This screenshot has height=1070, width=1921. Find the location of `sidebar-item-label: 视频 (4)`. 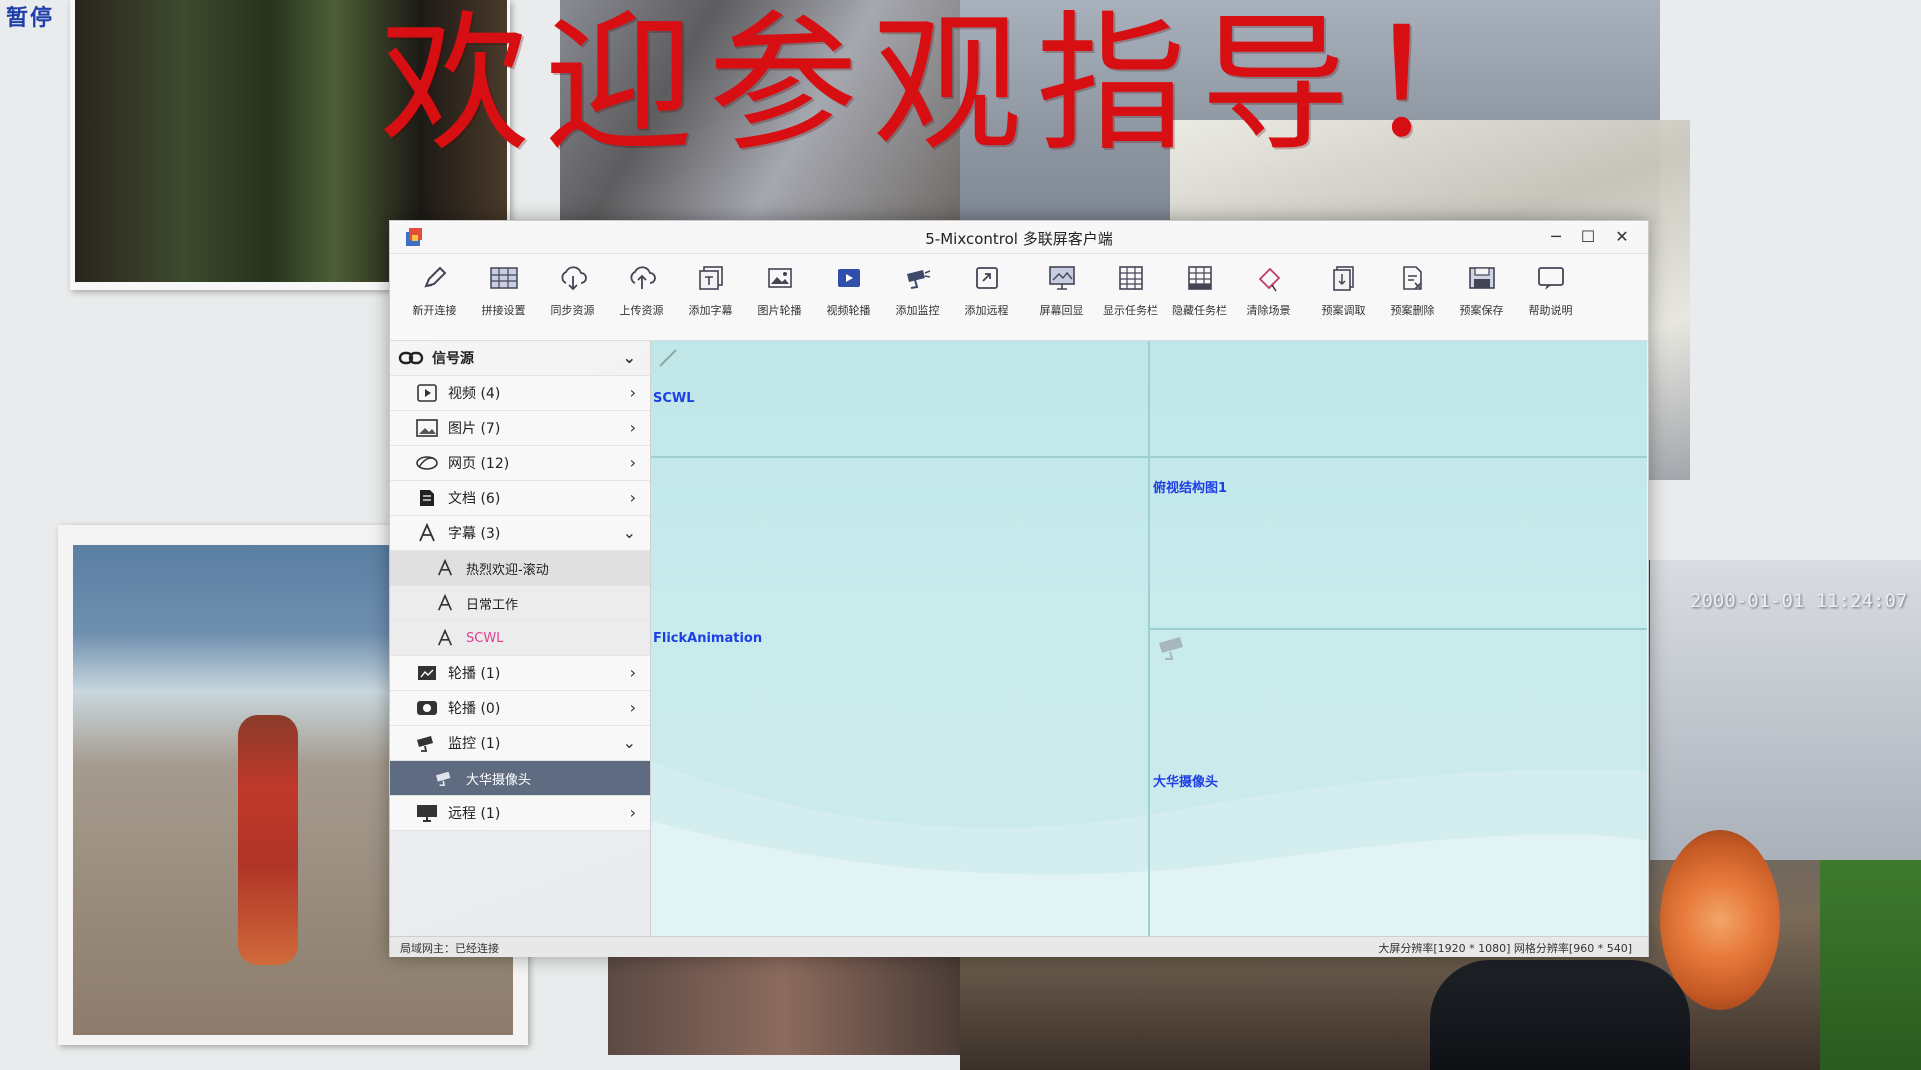

sidebar-item-label: 视频 (4) is located at coordinates (474, 394).